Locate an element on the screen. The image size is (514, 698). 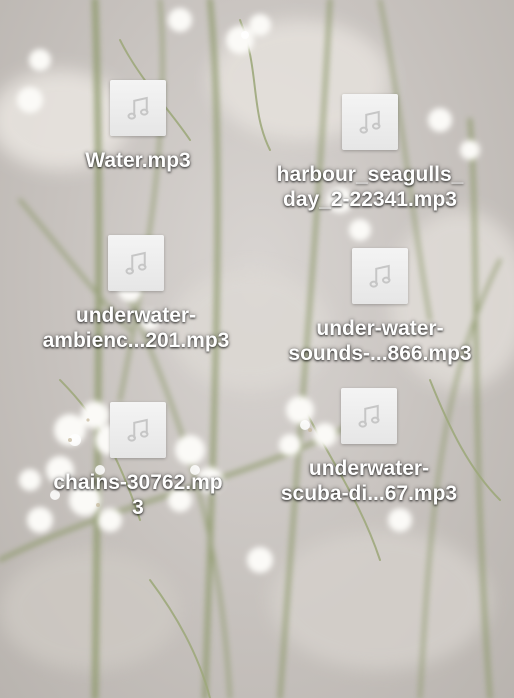
file-name-label: under-water- sounds-...866.mp3 is located at coordinates (379, 341).